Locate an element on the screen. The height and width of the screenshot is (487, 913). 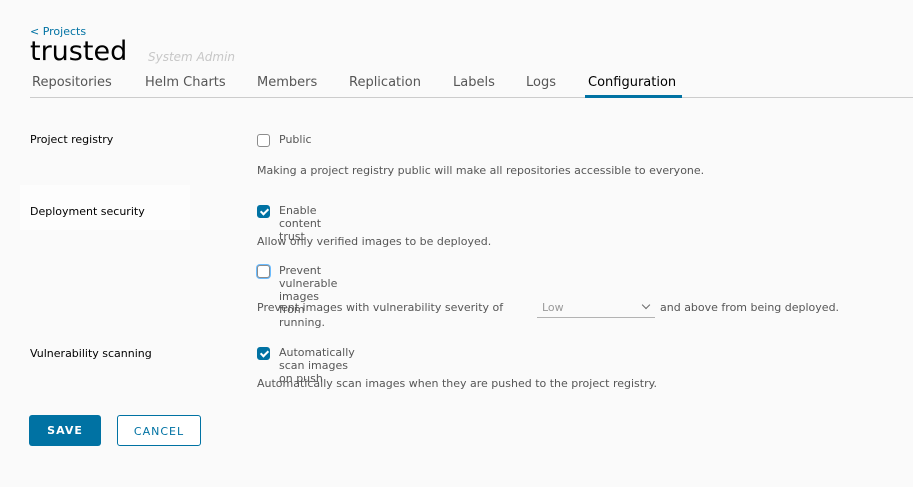
save-button: SAVE is located at coordinates (65, 430).